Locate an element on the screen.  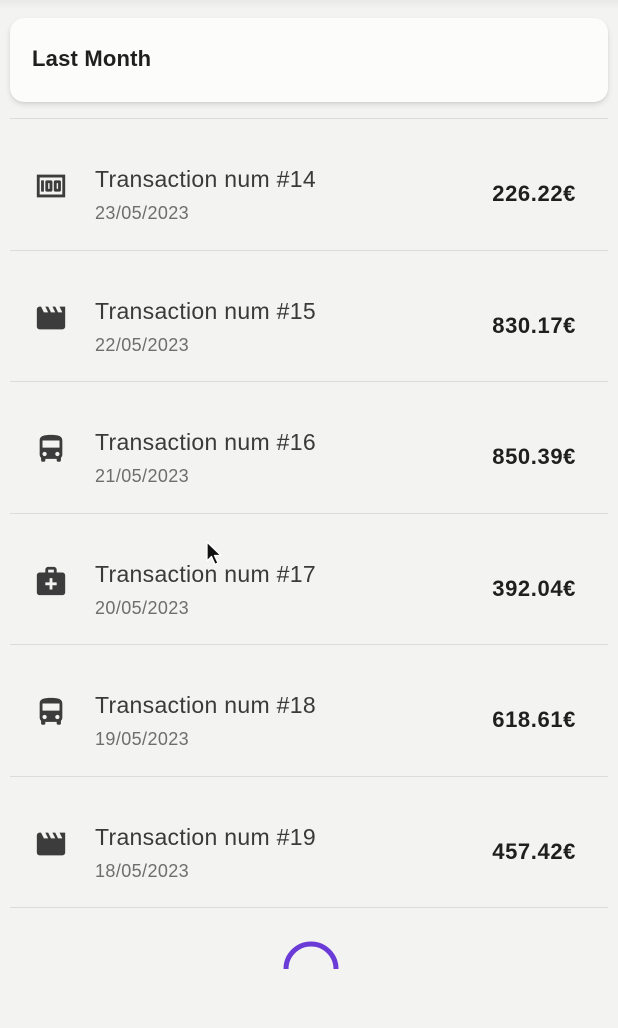
transaction-amount: 392.04€ is located at coordinates (534, 588).